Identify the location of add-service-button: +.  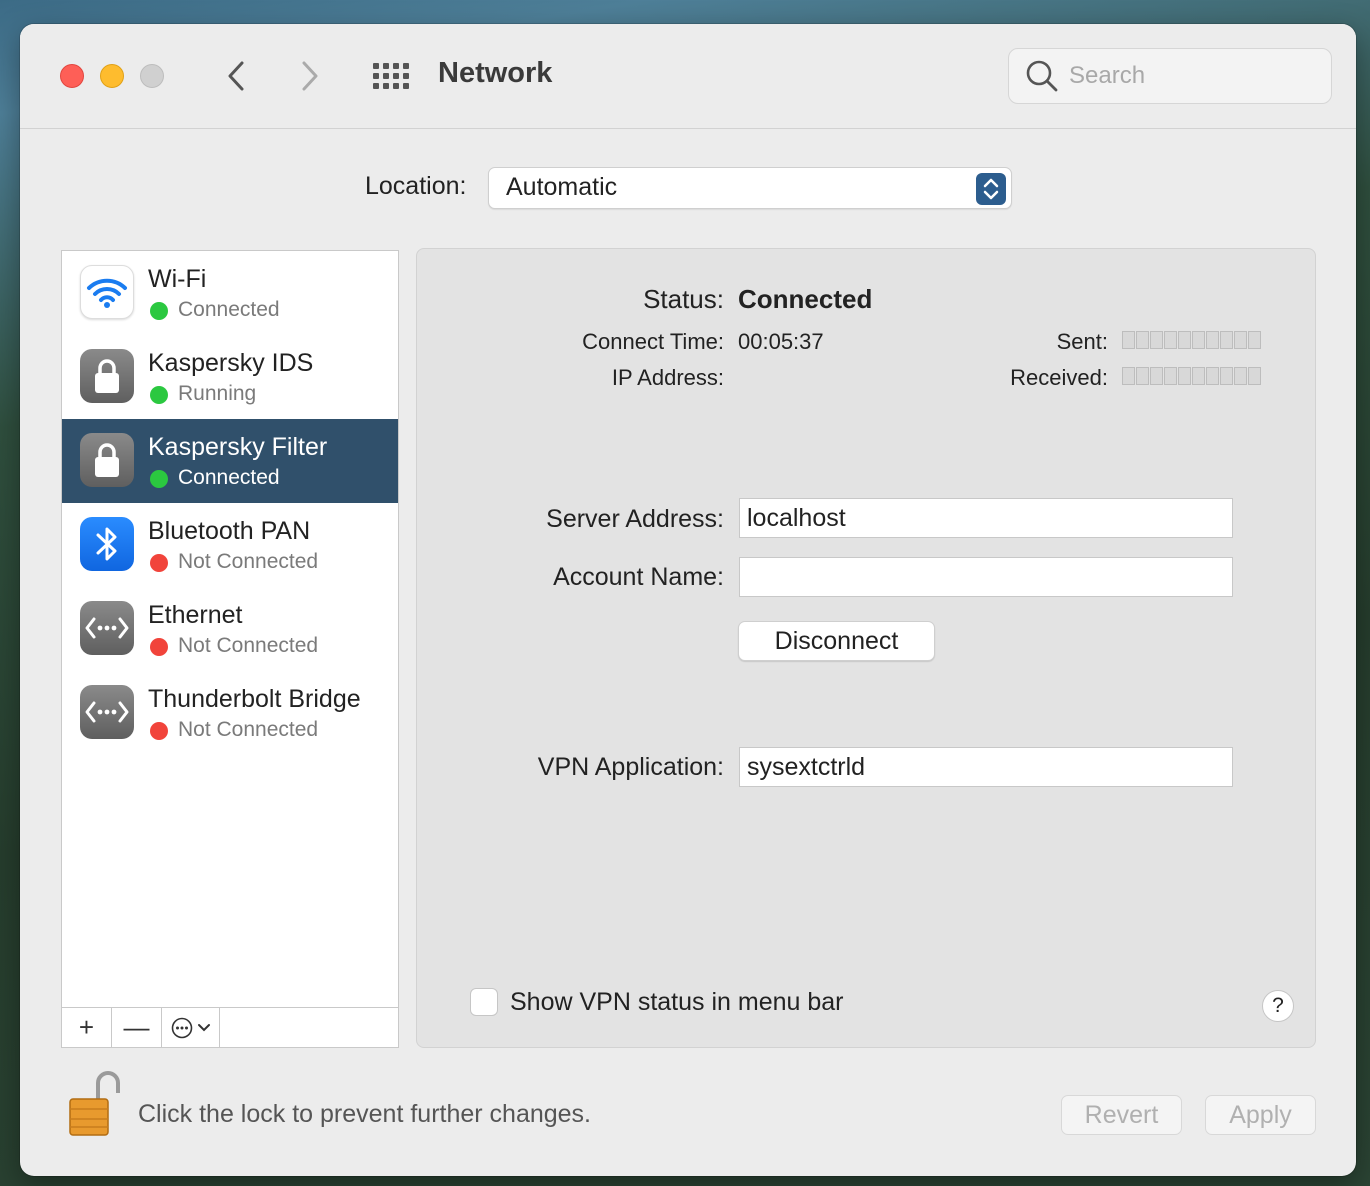
(87, 1027).